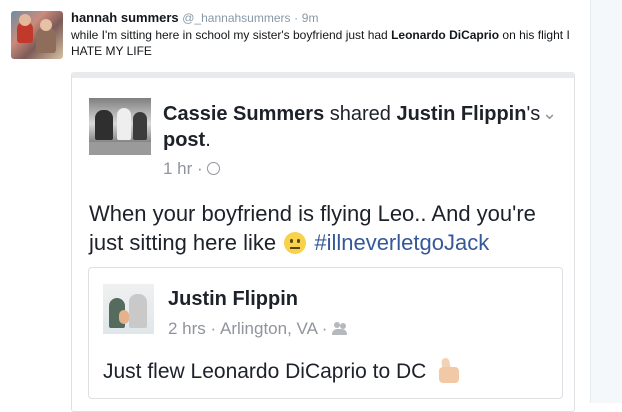 Image resolution: width=622 pixels, height=412 pixels. I want to click on possessive: 's, so click(533, 114).